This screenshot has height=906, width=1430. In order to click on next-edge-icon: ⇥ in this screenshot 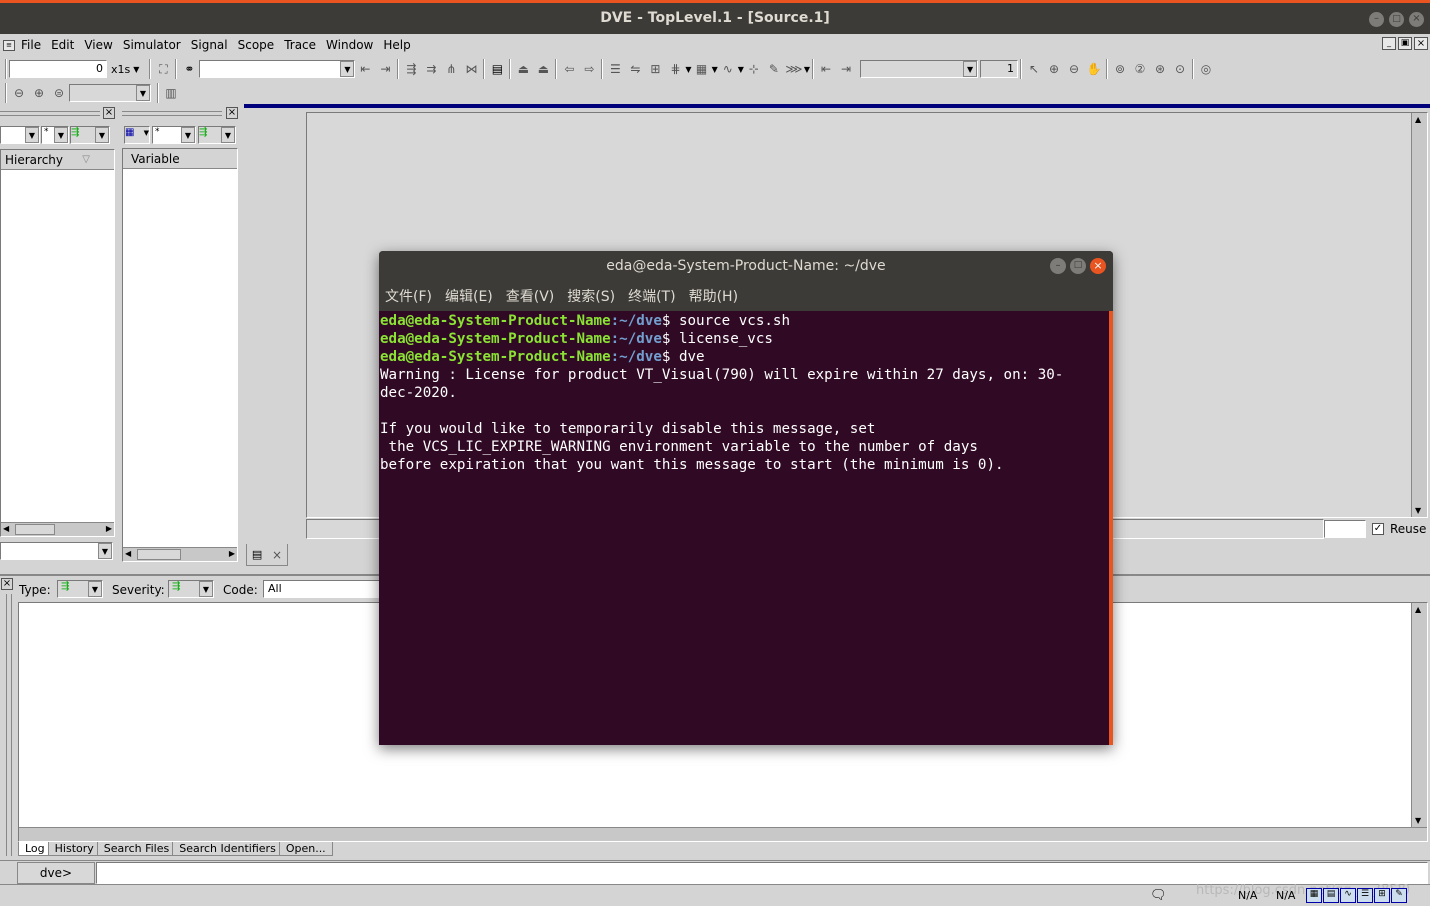, I will do `click(846, 69)`.